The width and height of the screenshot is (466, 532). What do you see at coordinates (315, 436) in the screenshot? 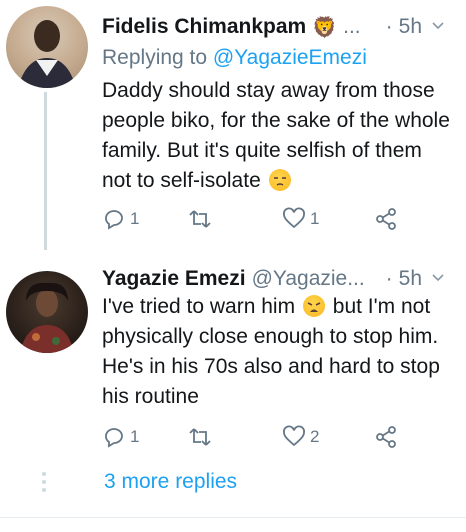
I see `like-count: 2` at bounding box center [315, 436].